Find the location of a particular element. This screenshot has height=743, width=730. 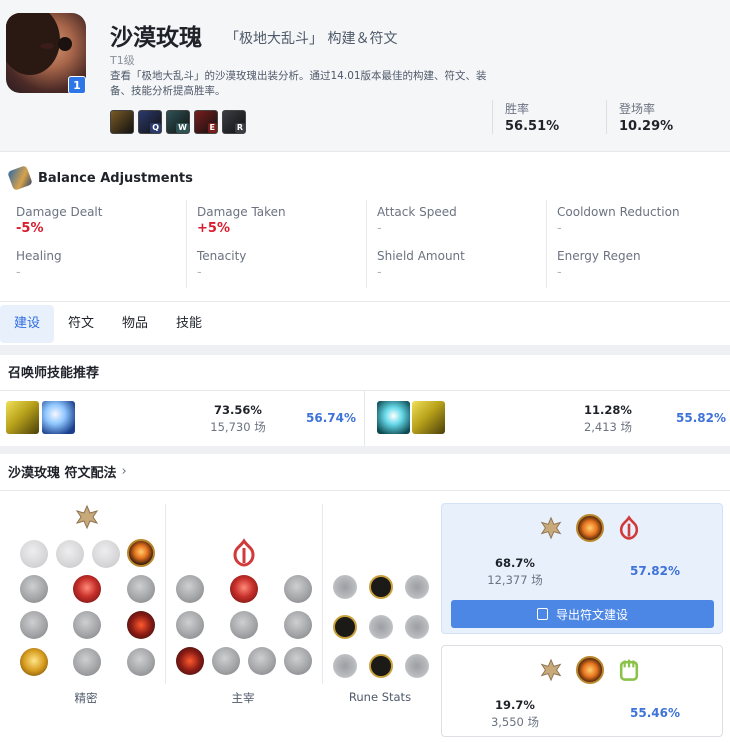

balance-item: Attack Speed - is located at coordinates (453, 222).